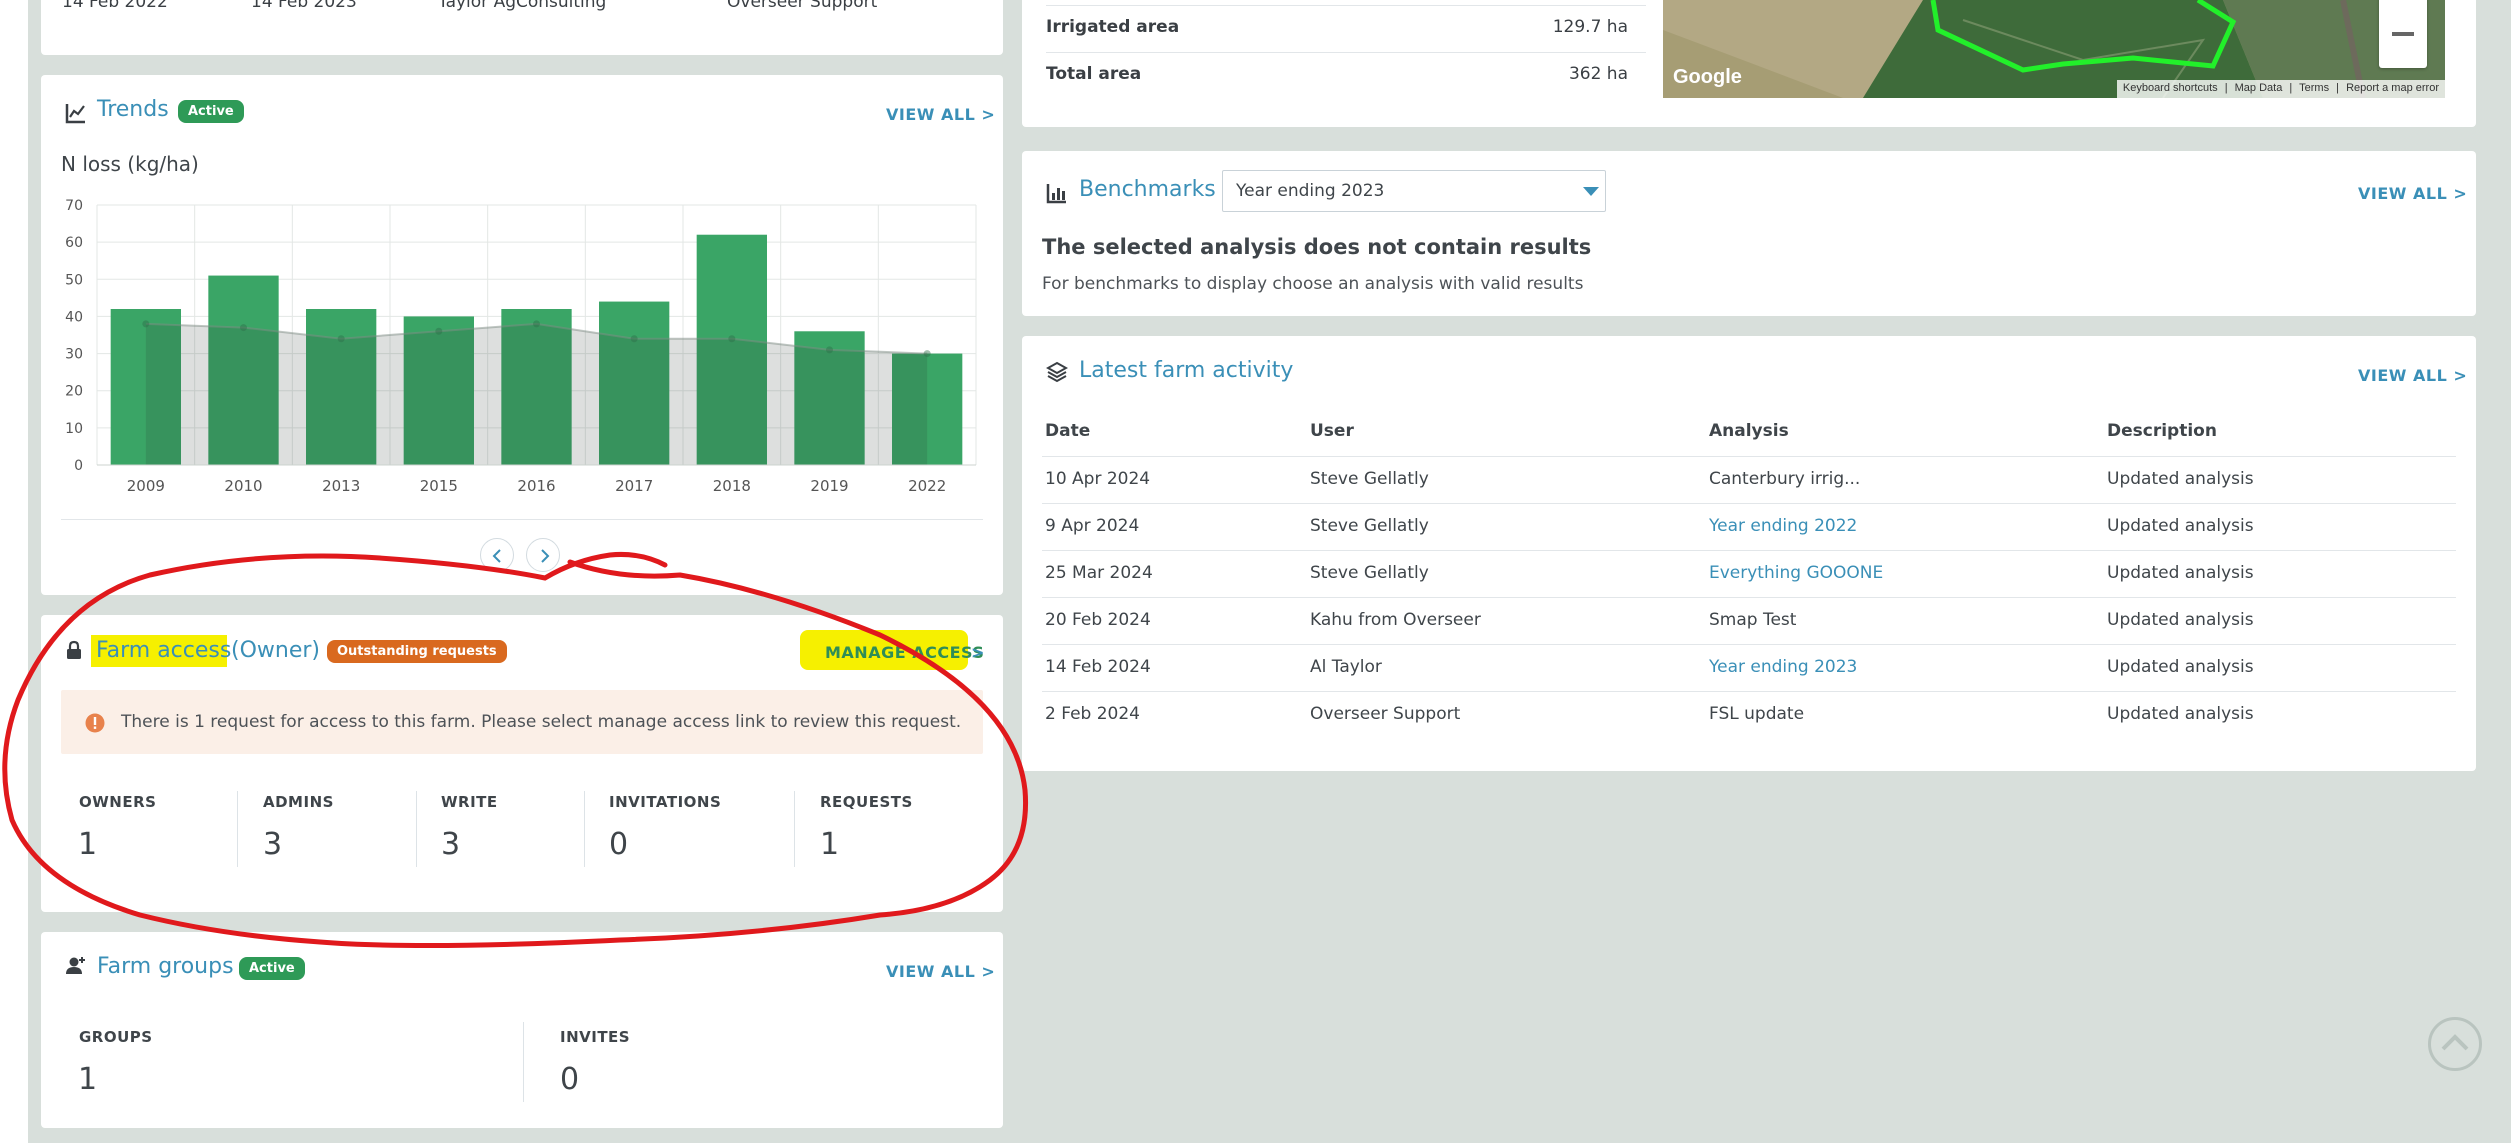  Describe the element at coordinates (1783, 667) in the screenshot. I see `activity-cell-analysis: Year ending 2023` at that location.